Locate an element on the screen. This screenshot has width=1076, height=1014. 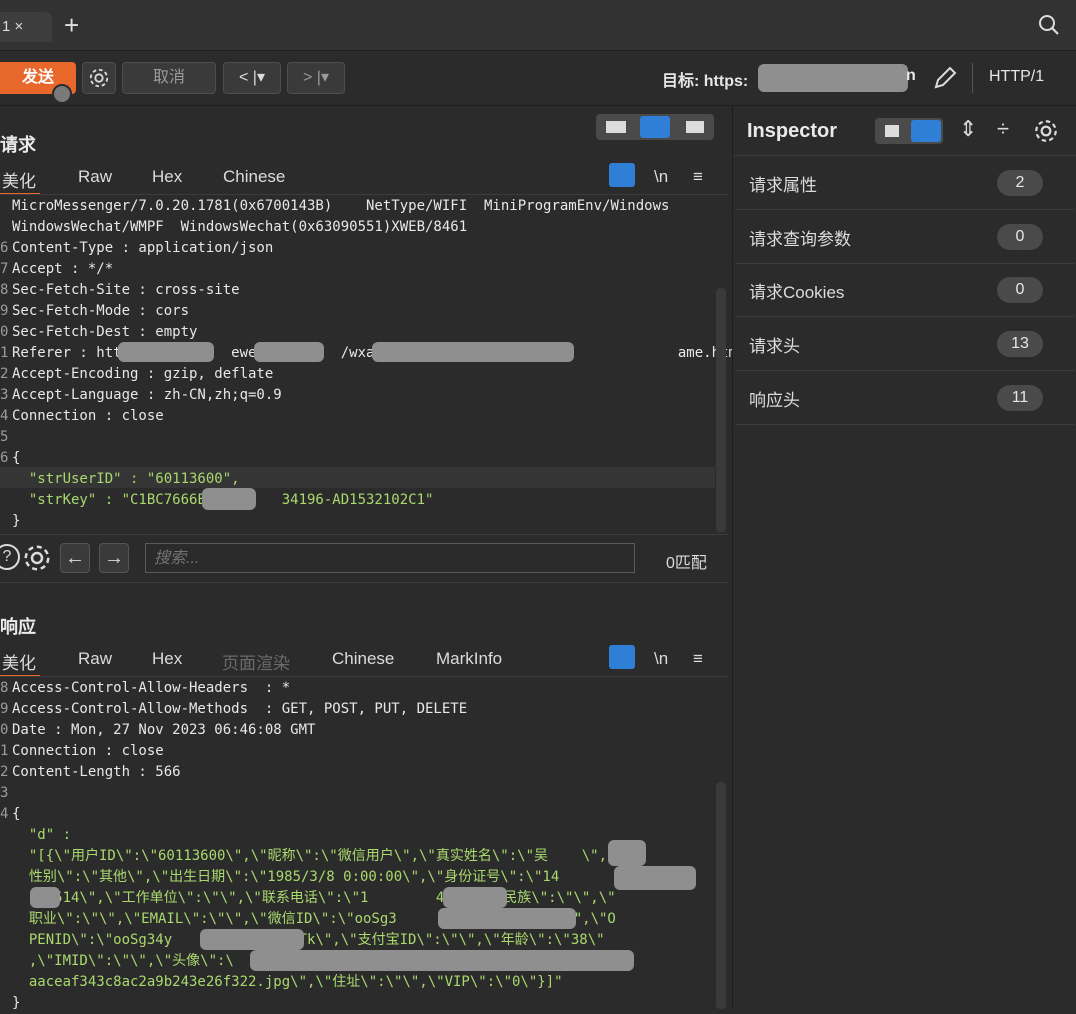
layout-stack-icon is located at coordinates (655, 127).